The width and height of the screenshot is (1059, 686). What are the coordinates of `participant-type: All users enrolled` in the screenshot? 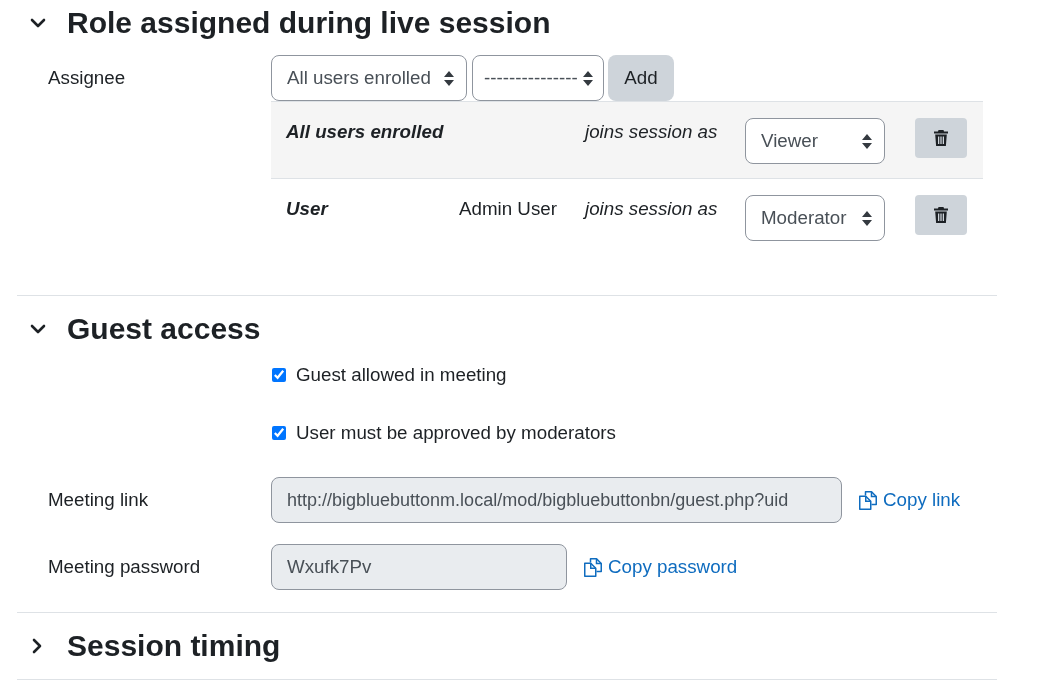 It's located at (365, 131).